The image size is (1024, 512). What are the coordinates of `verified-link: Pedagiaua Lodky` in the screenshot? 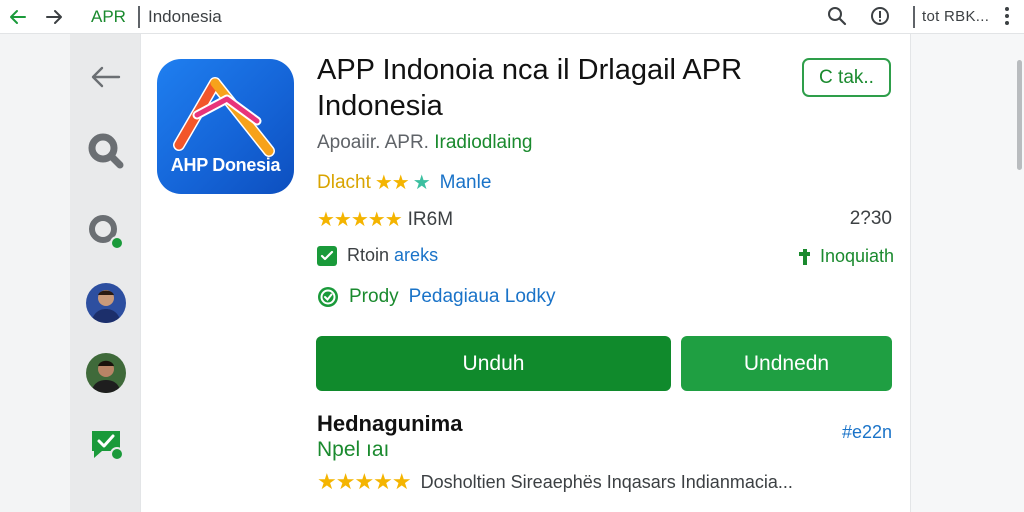 It's located at (482, 297).